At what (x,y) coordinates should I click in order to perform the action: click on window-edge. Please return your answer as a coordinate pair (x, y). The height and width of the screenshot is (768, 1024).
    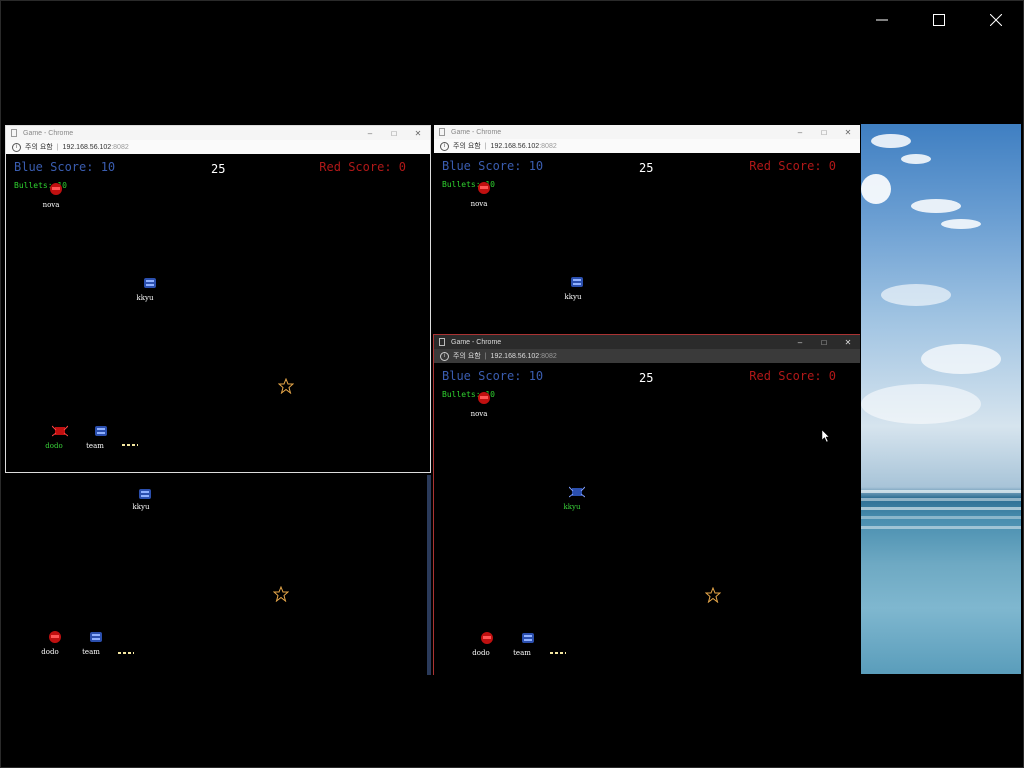
    Looking at the image, I should click on (429, 575).